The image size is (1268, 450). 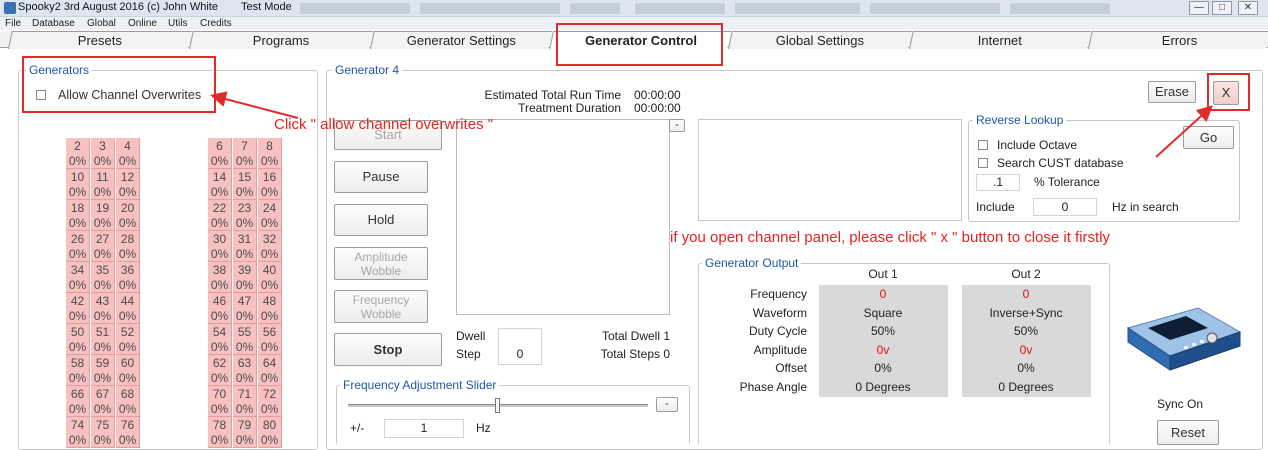 What do you see at coordinates (254, 105) in the screenshot?
I see `arrow-to-overwrites` at bounding box center [254, 105].